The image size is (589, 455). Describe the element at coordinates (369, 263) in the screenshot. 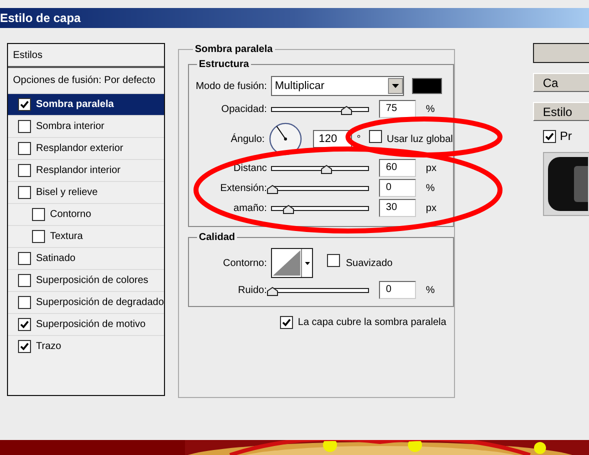

I see `checkbox-label: Suavizado` at that location.